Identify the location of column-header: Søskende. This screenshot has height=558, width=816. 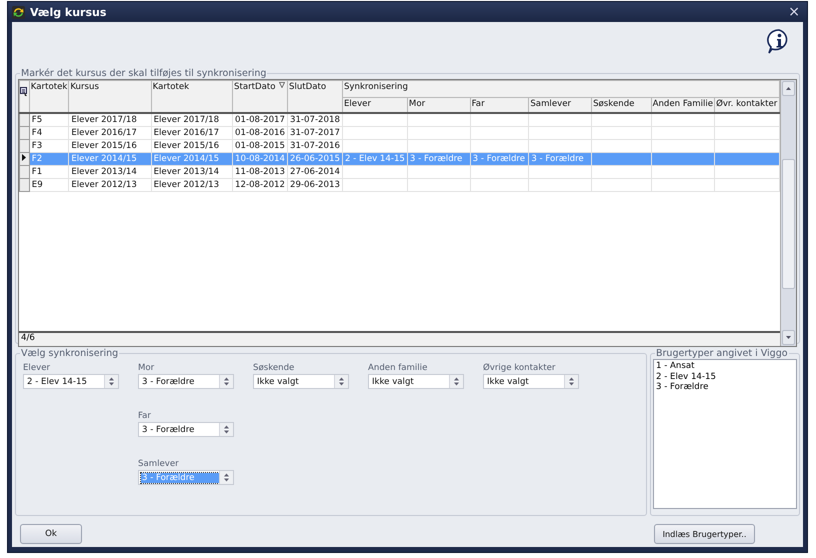
(622, 105).